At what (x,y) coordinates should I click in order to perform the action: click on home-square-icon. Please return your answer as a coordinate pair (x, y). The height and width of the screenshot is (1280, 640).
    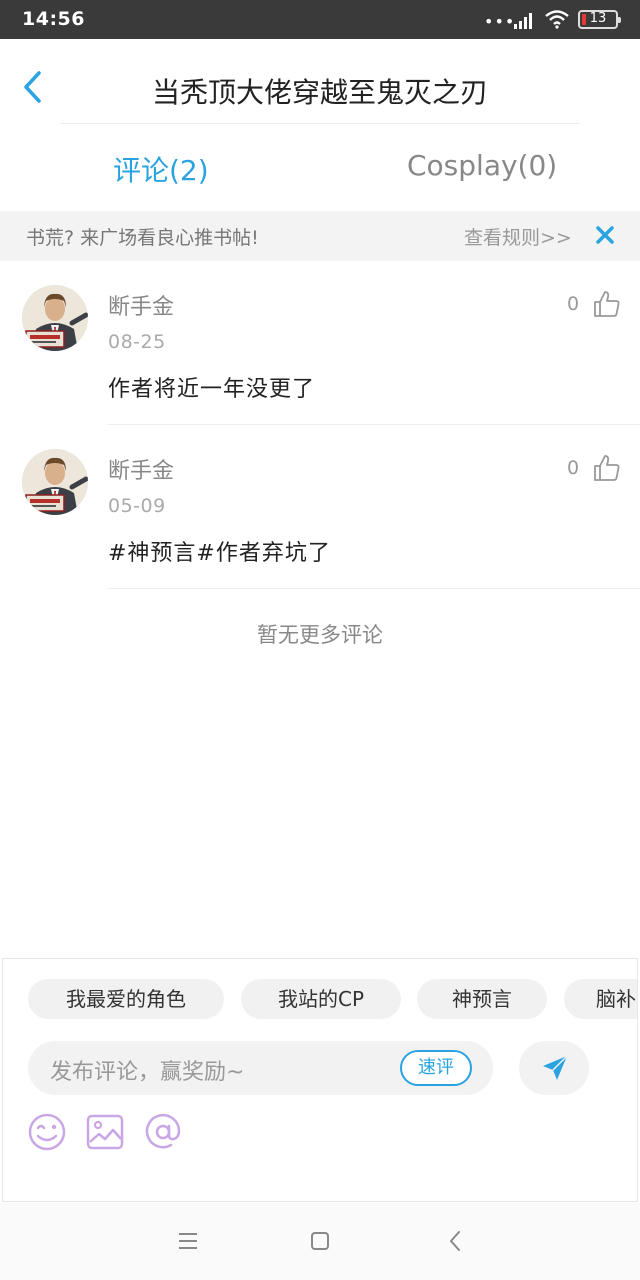
    Looking at the image, I should click on (320, 1241).